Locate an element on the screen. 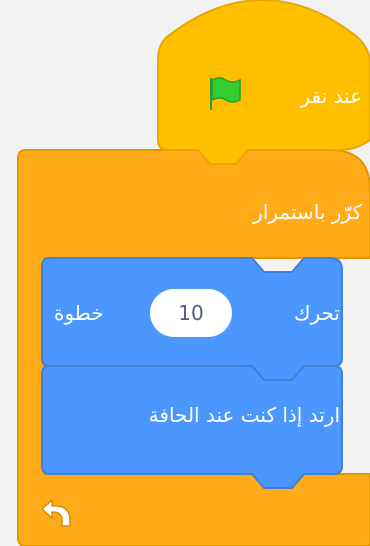 Image resolution: width=370 pixels, height=546 pixels. steps-input: 10 is located at coordinates (191, 313).